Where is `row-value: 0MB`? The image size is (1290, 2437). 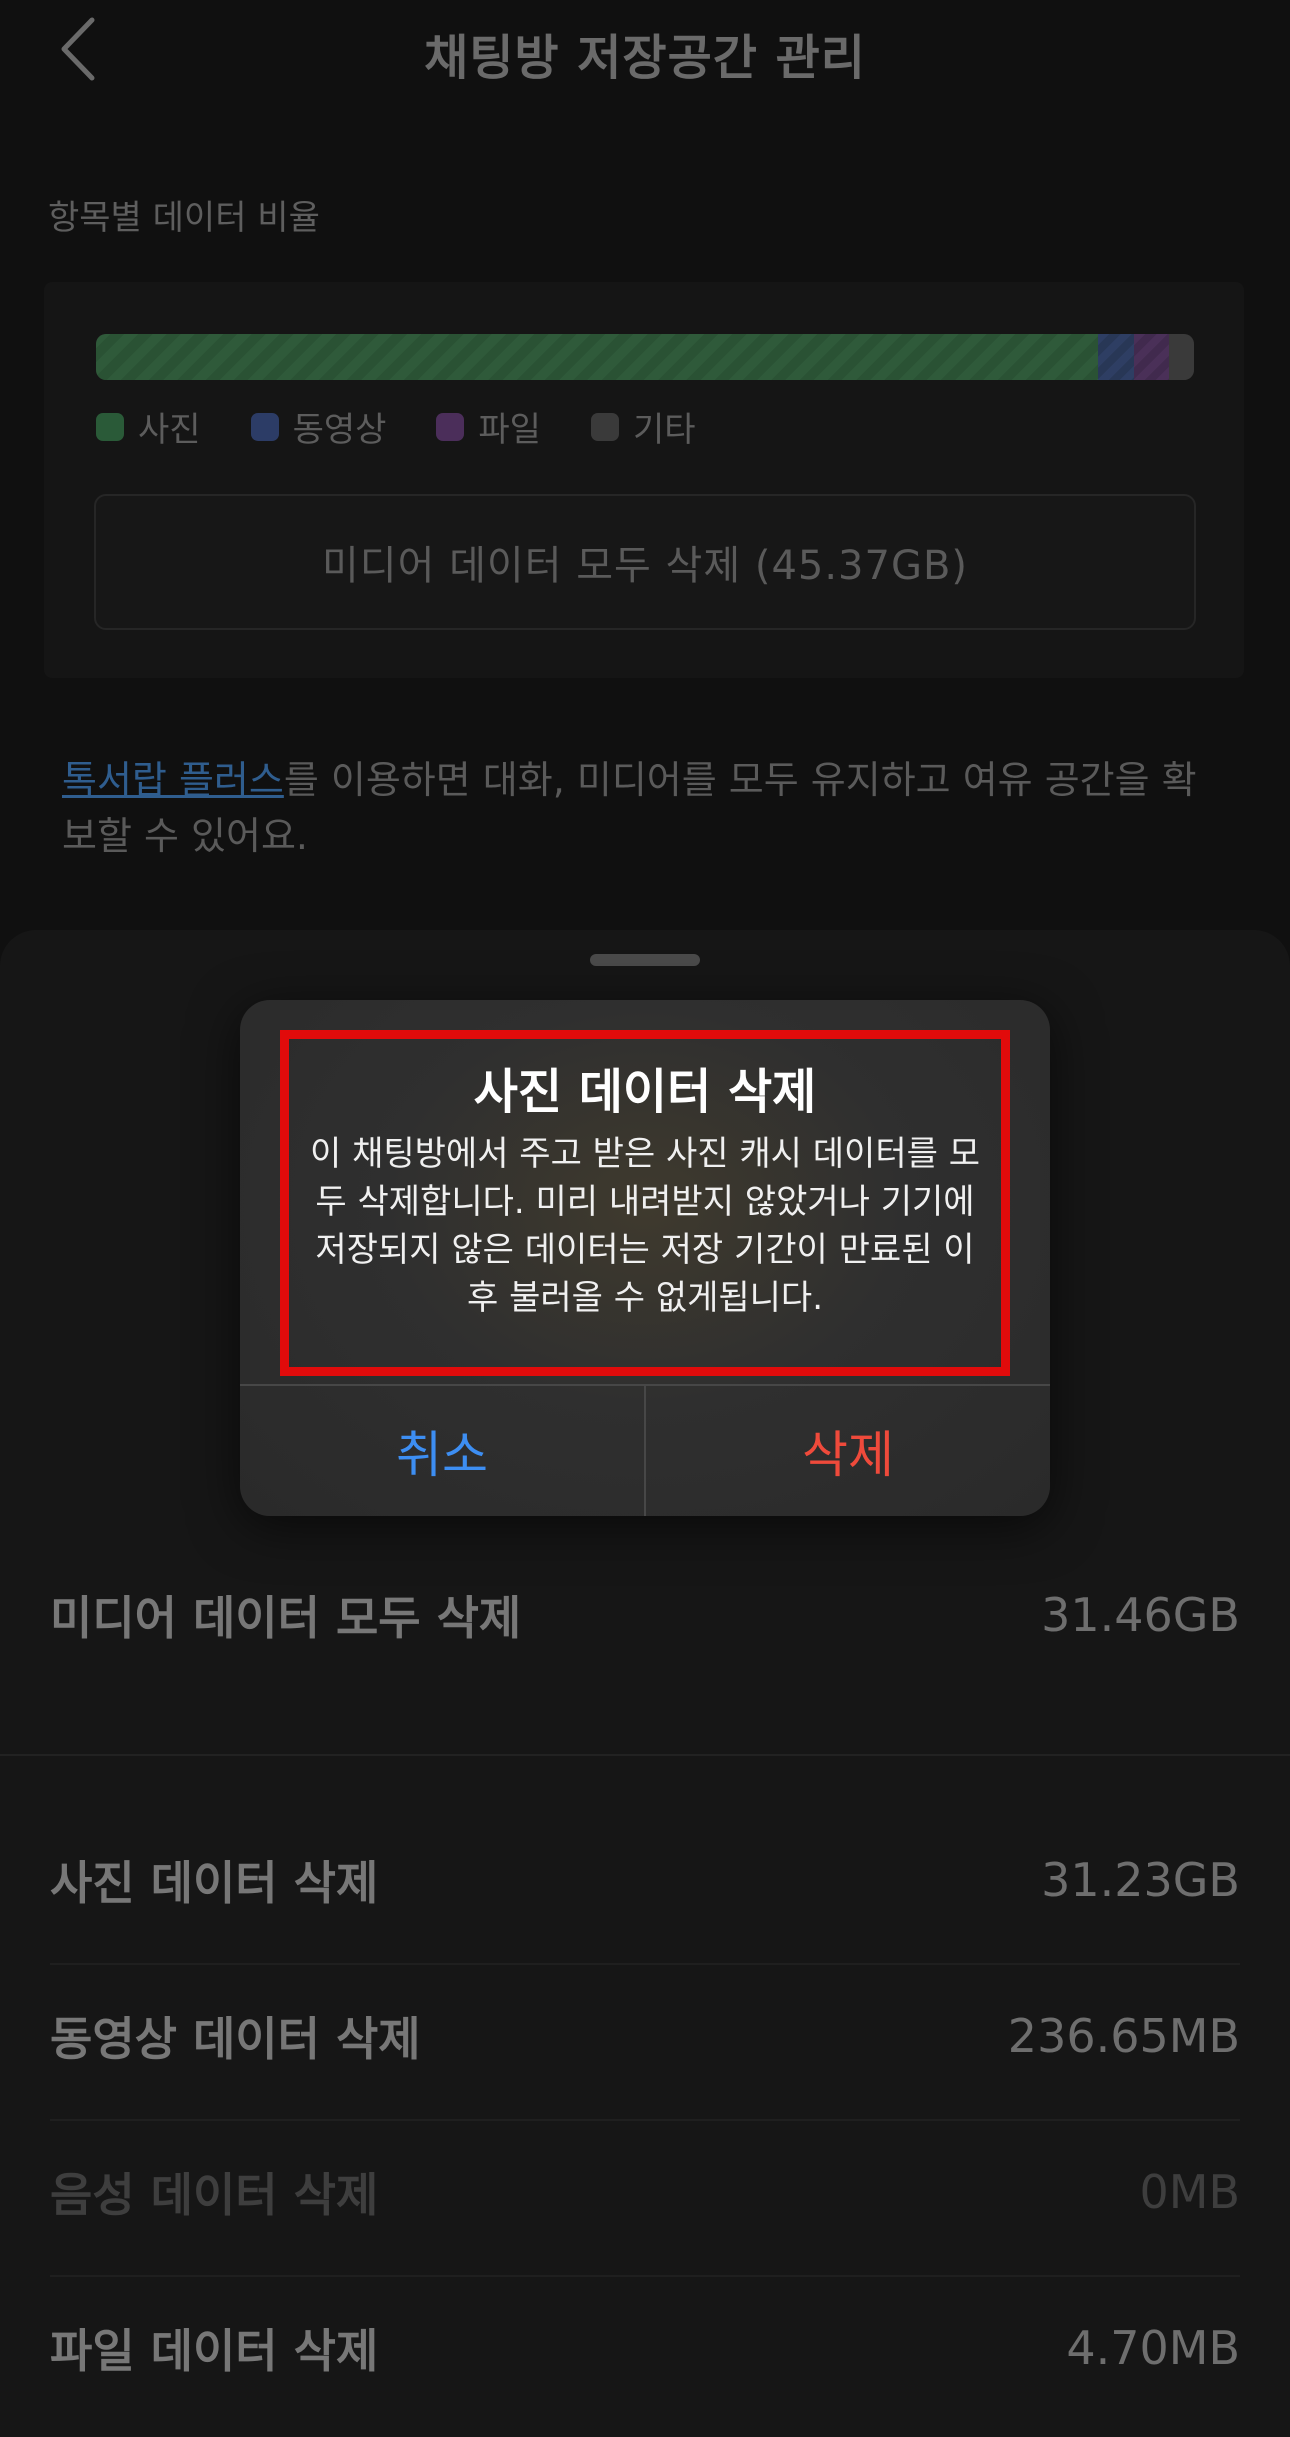
row-value: 0MB is located at coordinates (1189, 2192).